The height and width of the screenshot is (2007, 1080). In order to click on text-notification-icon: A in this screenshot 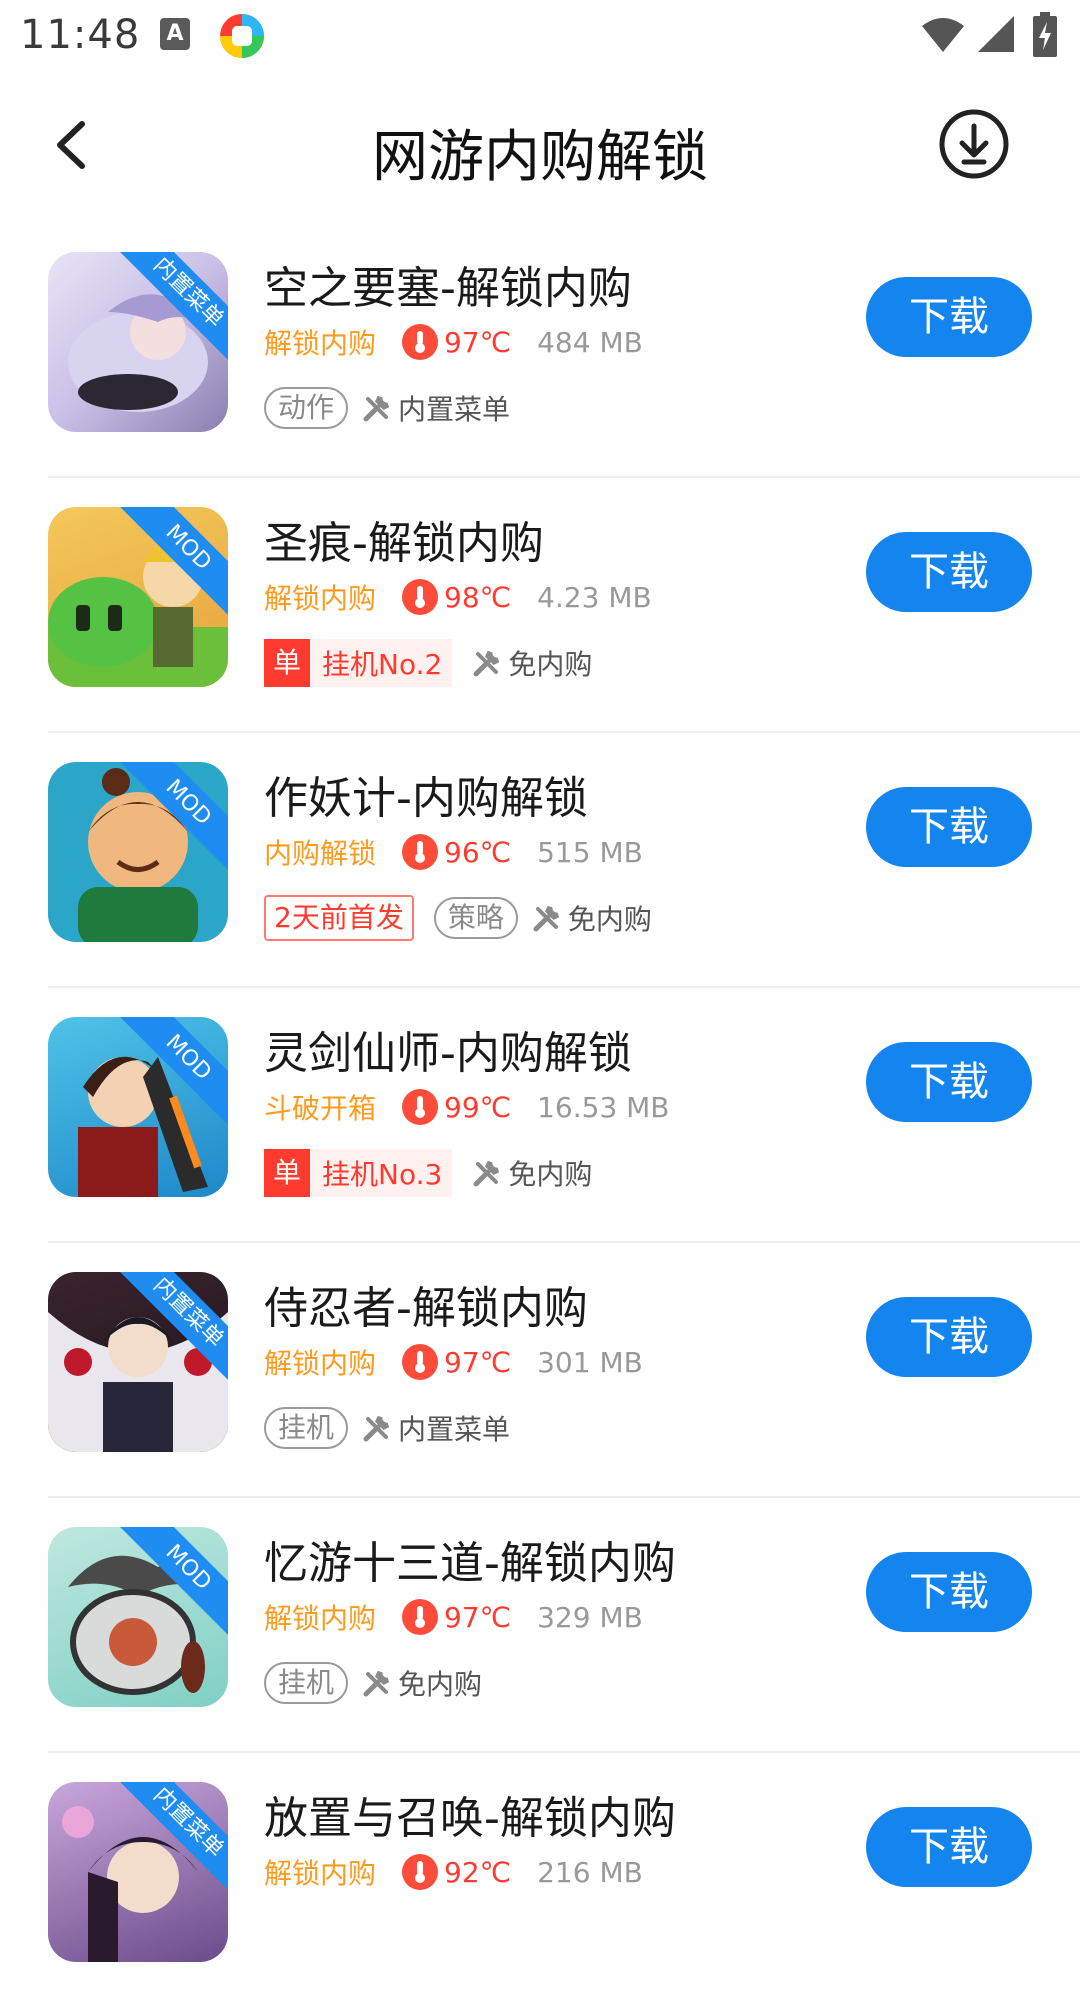, I will do `click(175, 34)`.